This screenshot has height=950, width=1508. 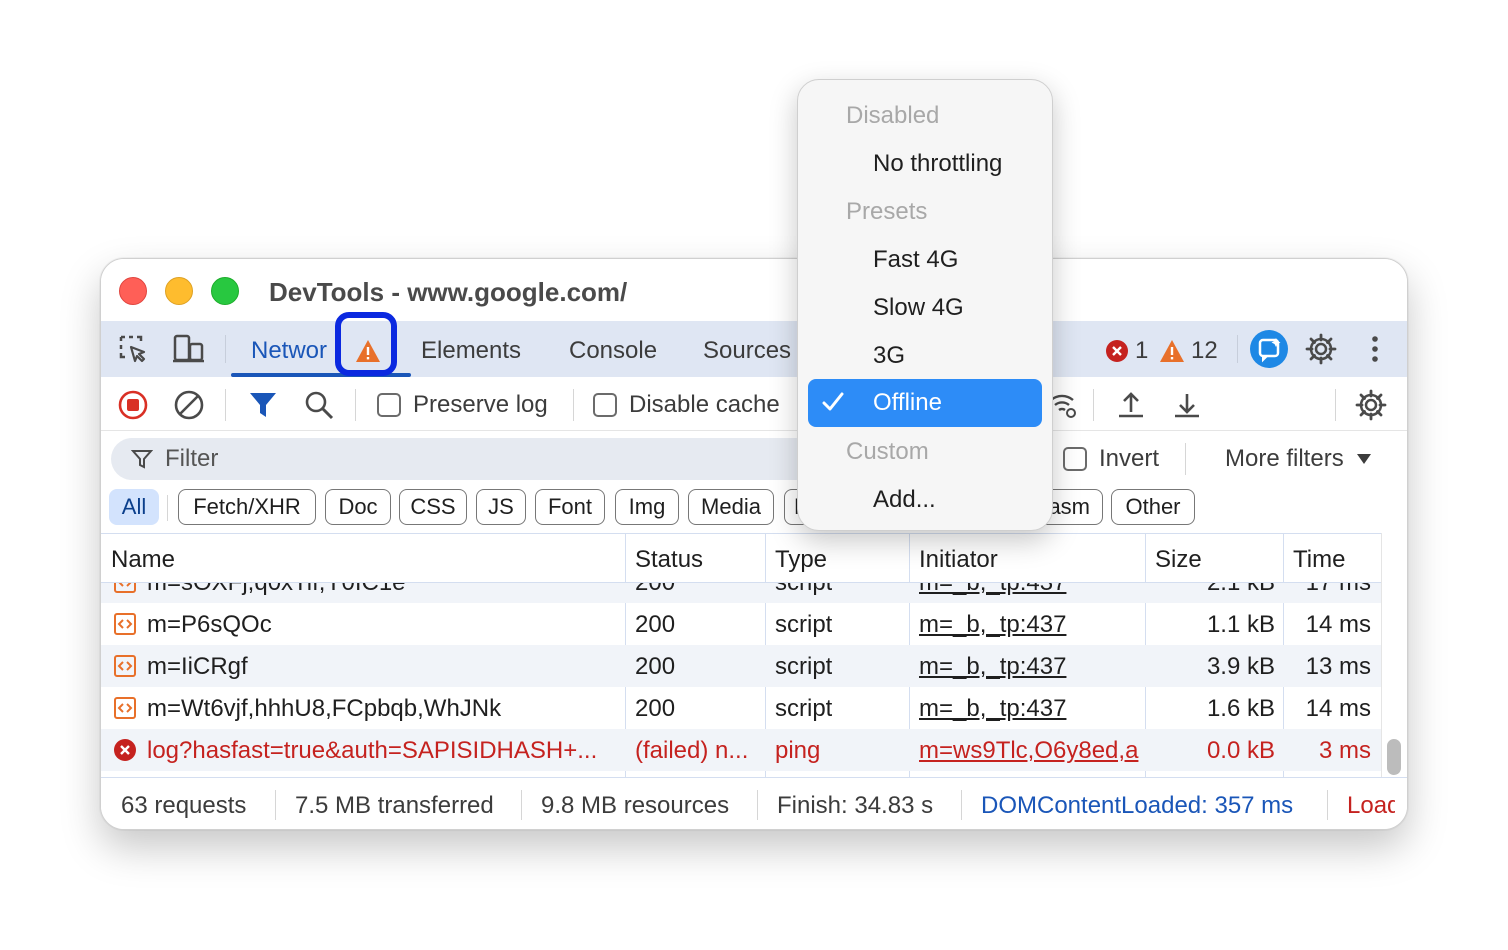 I want to click on chip-font: Font, so click(x=570, y=507).